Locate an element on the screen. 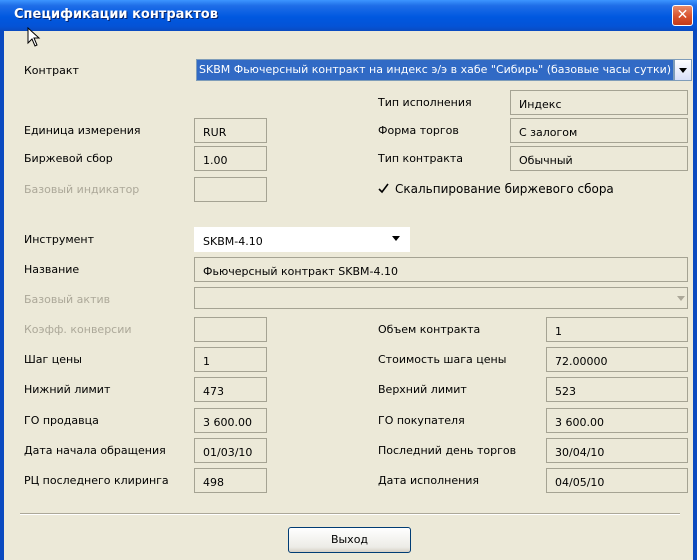 This screenshot has height=560, width=697. name-label: Название is located at coordinates (52, 269).